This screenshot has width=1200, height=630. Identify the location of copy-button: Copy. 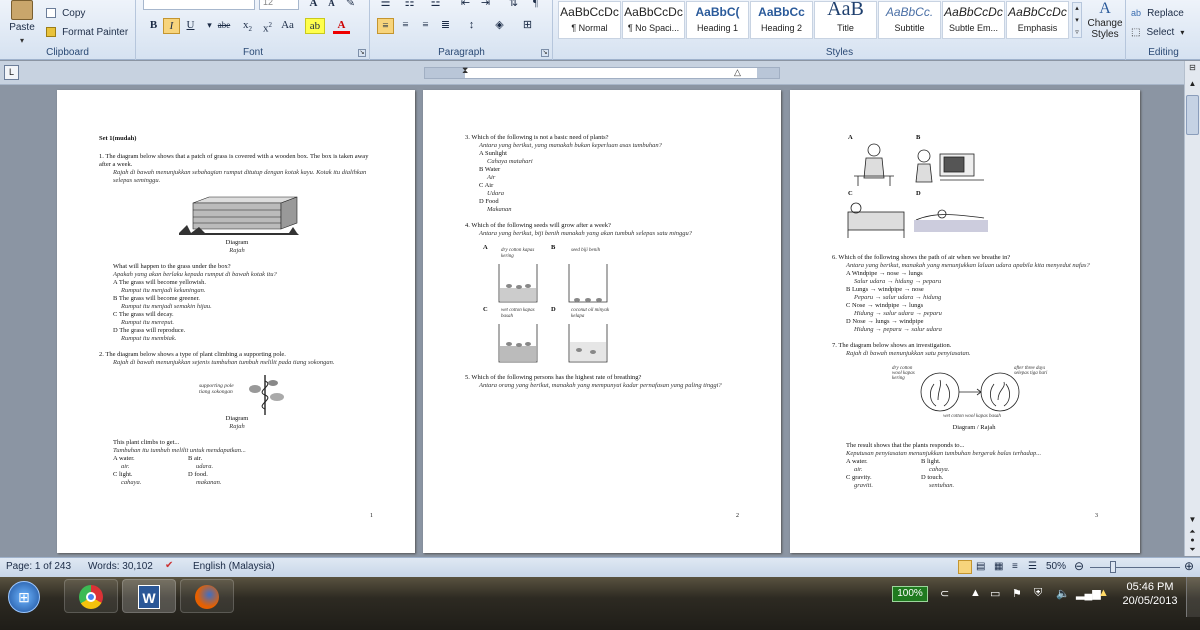
(67, 14).